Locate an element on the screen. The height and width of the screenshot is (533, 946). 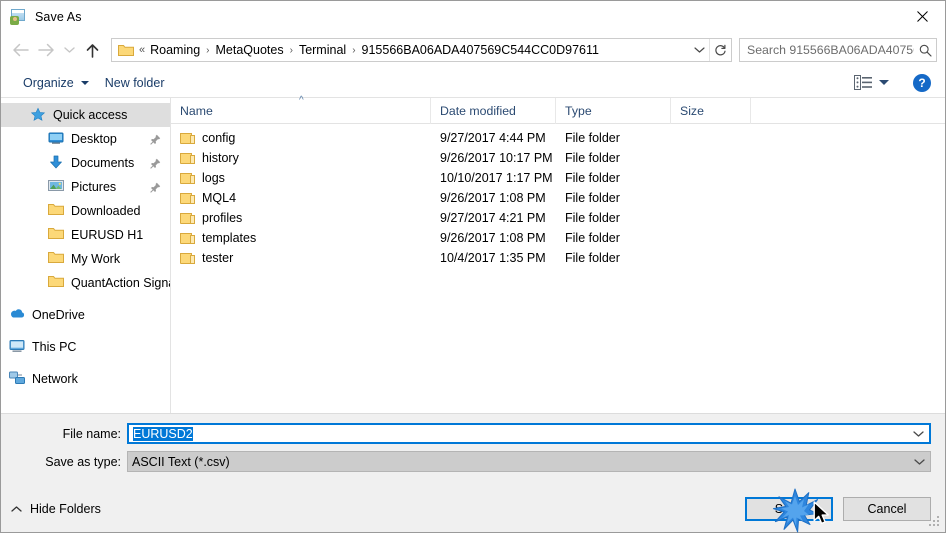
save-as-type-field: ASCII Text (*.csv) is located at coordinates (529, 461).